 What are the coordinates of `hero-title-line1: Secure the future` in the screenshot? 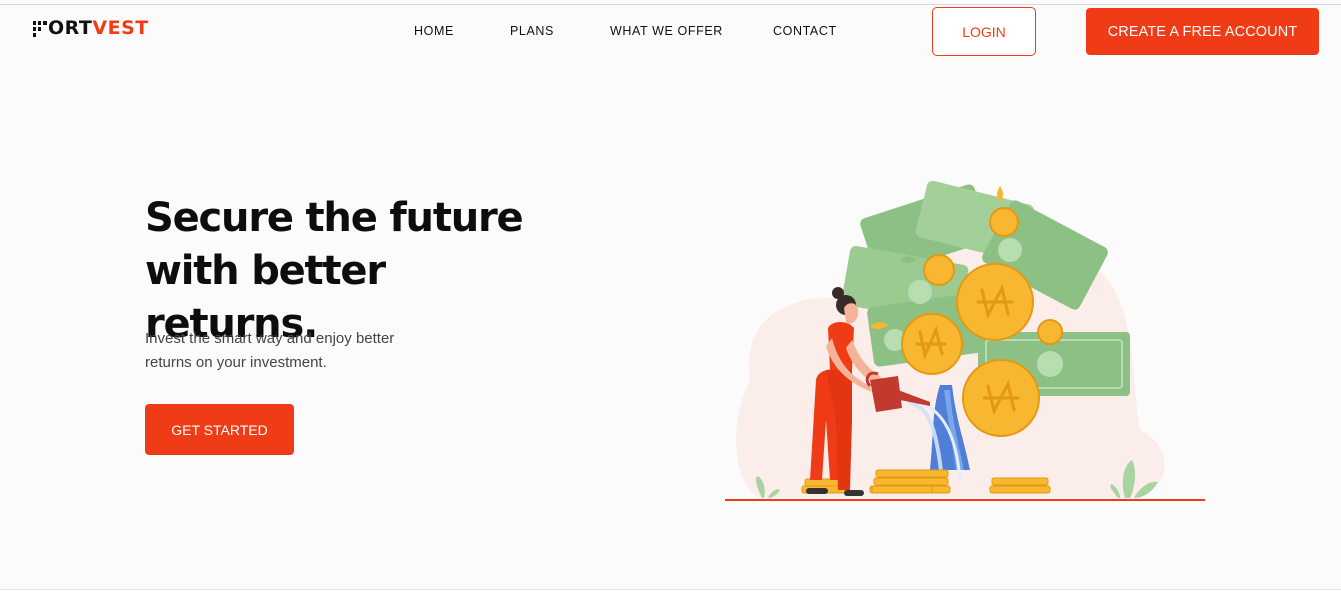 It's located at (334, 218).